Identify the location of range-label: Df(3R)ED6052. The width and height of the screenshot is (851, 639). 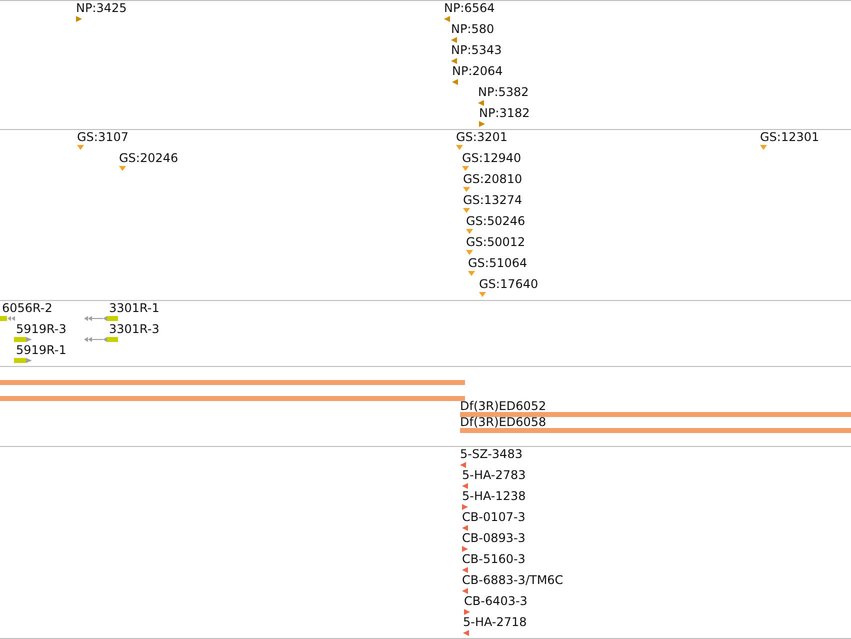
(503, 406).